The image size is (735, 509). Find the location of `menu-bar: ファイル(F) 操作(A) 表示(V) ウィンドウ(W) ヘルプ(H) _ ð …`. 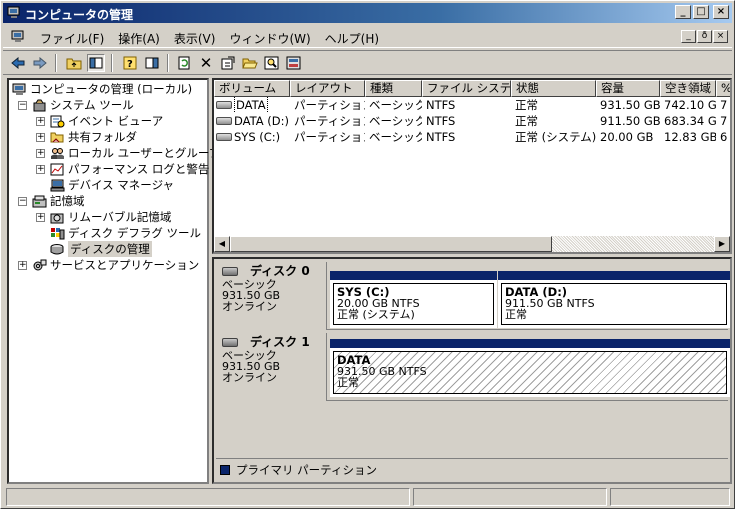

menu-bar: ファイル(F) 操作(A) 表示(V) ウィンドウ(W) ヘルプ(H) _ ð … is located at coordinates (367, 37).